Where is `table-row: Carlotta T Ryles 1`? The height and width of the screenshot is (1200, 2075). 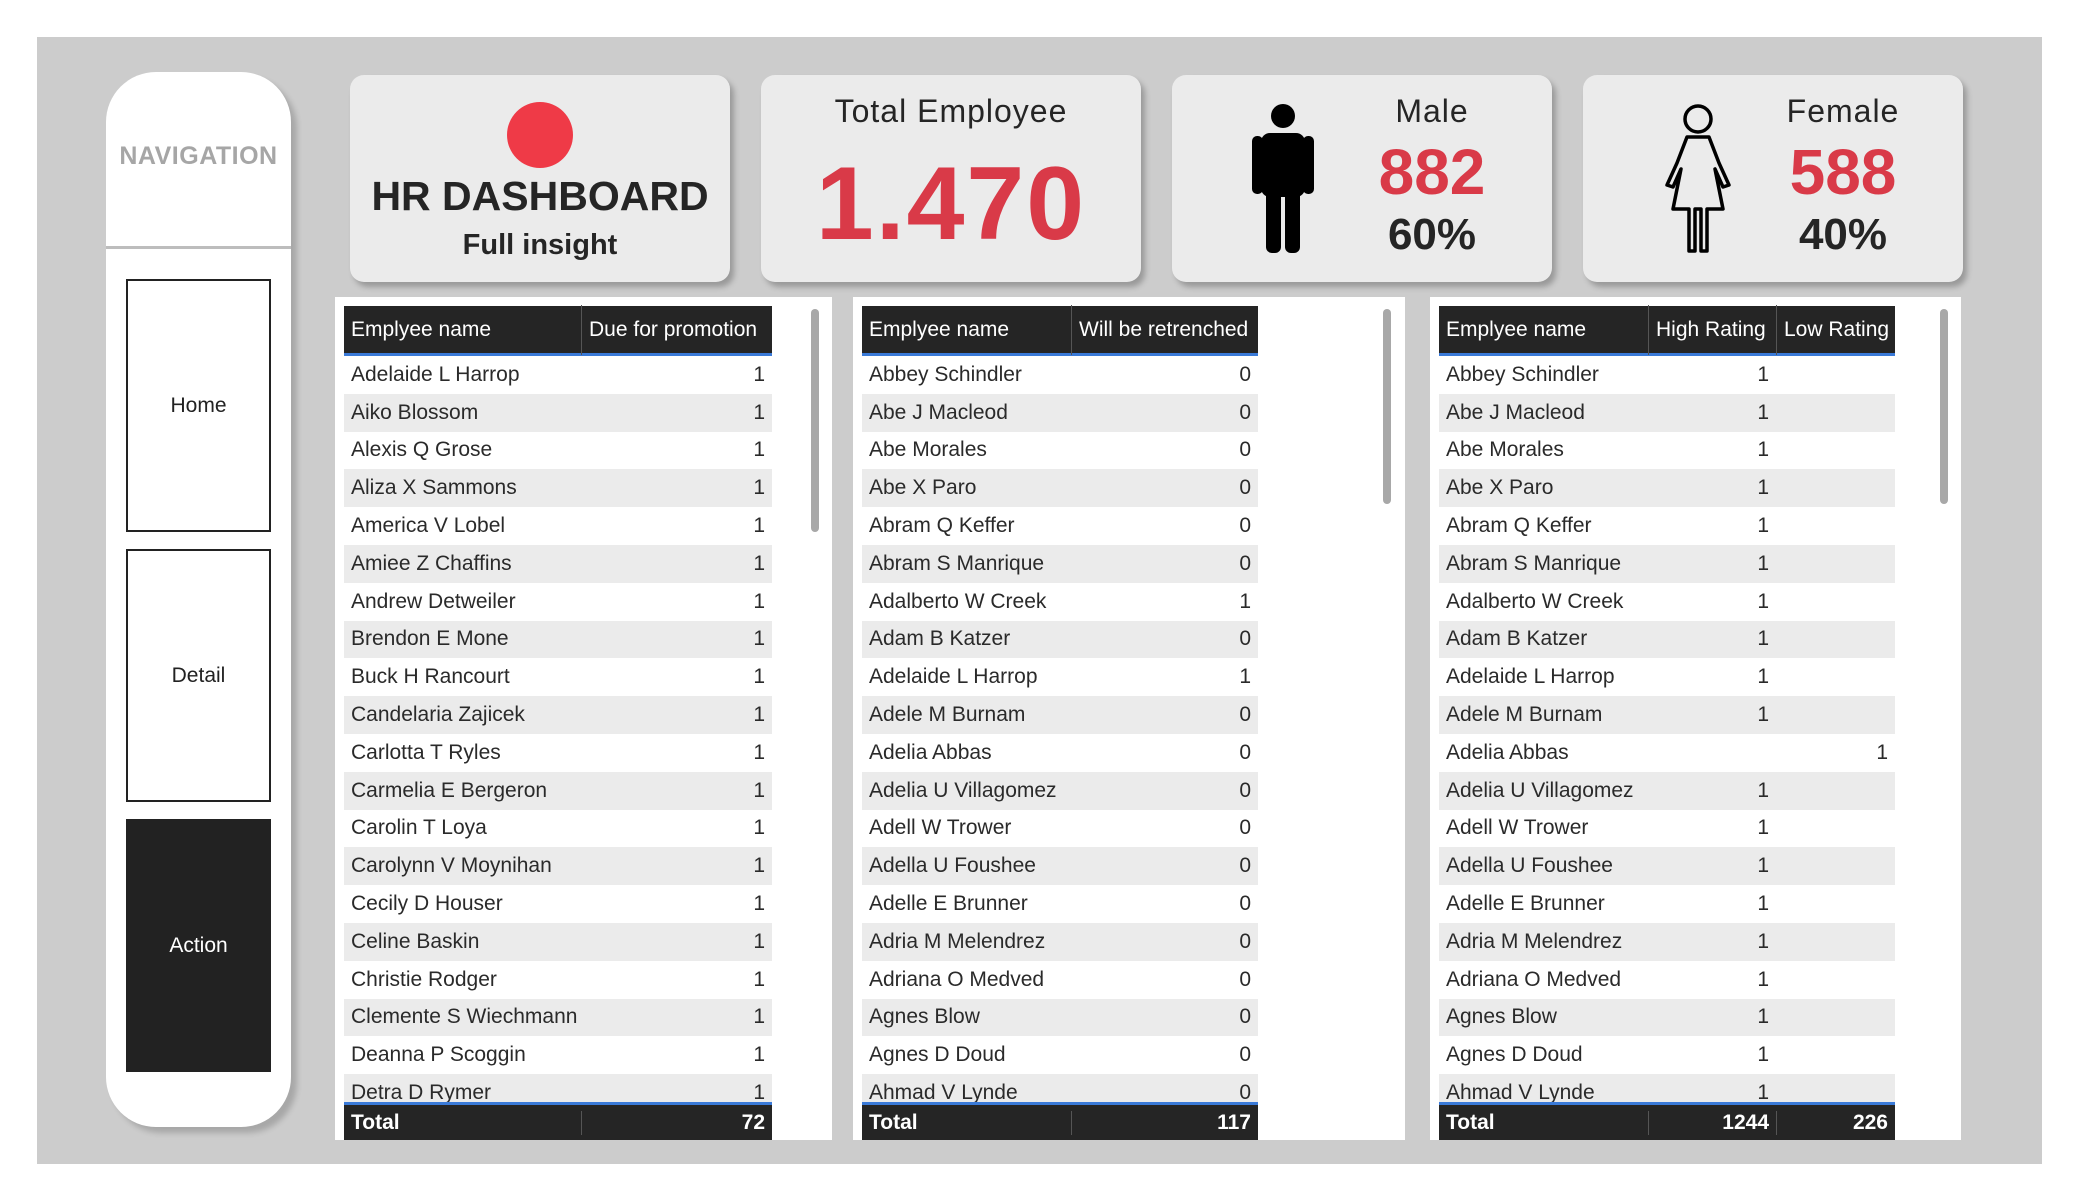 table-row: Carlotta T Ryles 1 is located at coordinates (558, 752).